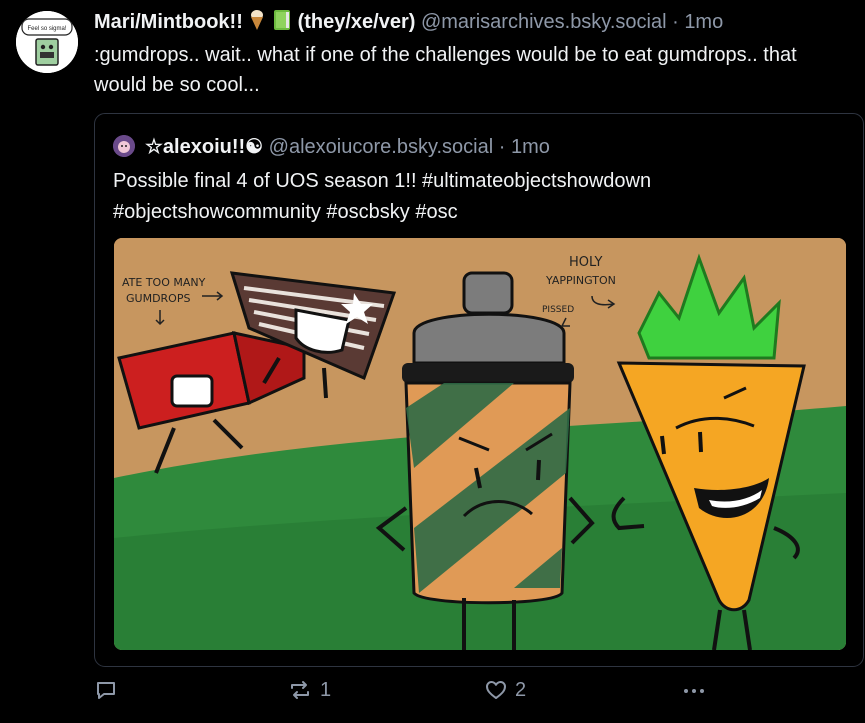  Describe the element at coordinates (158, 298) in the screenshot. I see `annotation-gumdrops: GUMDROPS` at that location.